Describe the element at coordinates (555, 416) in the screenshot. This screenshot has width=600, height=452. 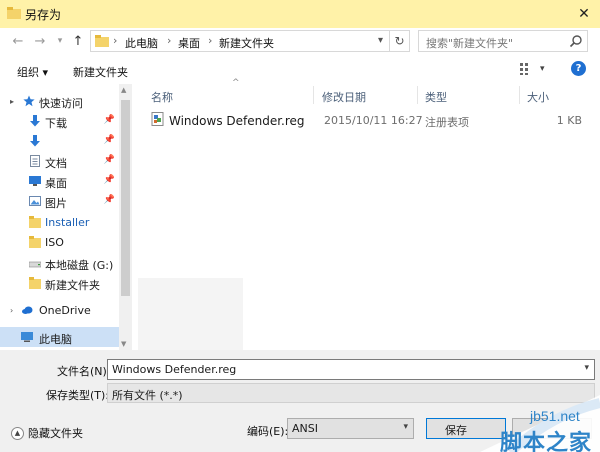
I see `watermark-url: jb51.net` at that location.